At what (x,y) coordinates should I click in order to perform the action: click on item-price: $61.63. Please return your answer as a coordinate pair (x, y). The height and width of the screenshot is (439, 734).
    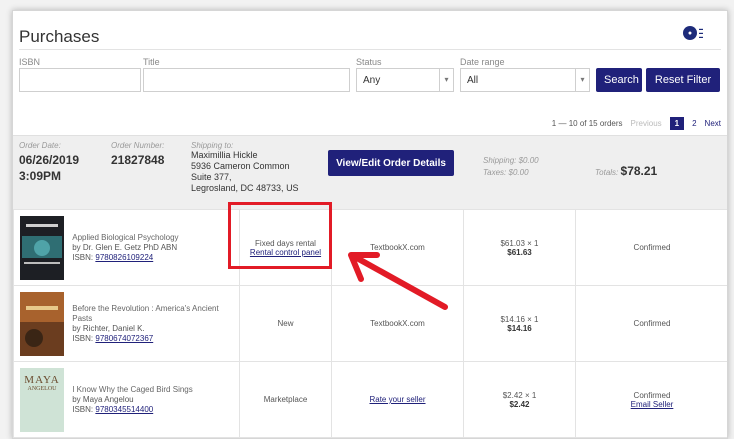
    Looking at the image, I should click on (519, 252).